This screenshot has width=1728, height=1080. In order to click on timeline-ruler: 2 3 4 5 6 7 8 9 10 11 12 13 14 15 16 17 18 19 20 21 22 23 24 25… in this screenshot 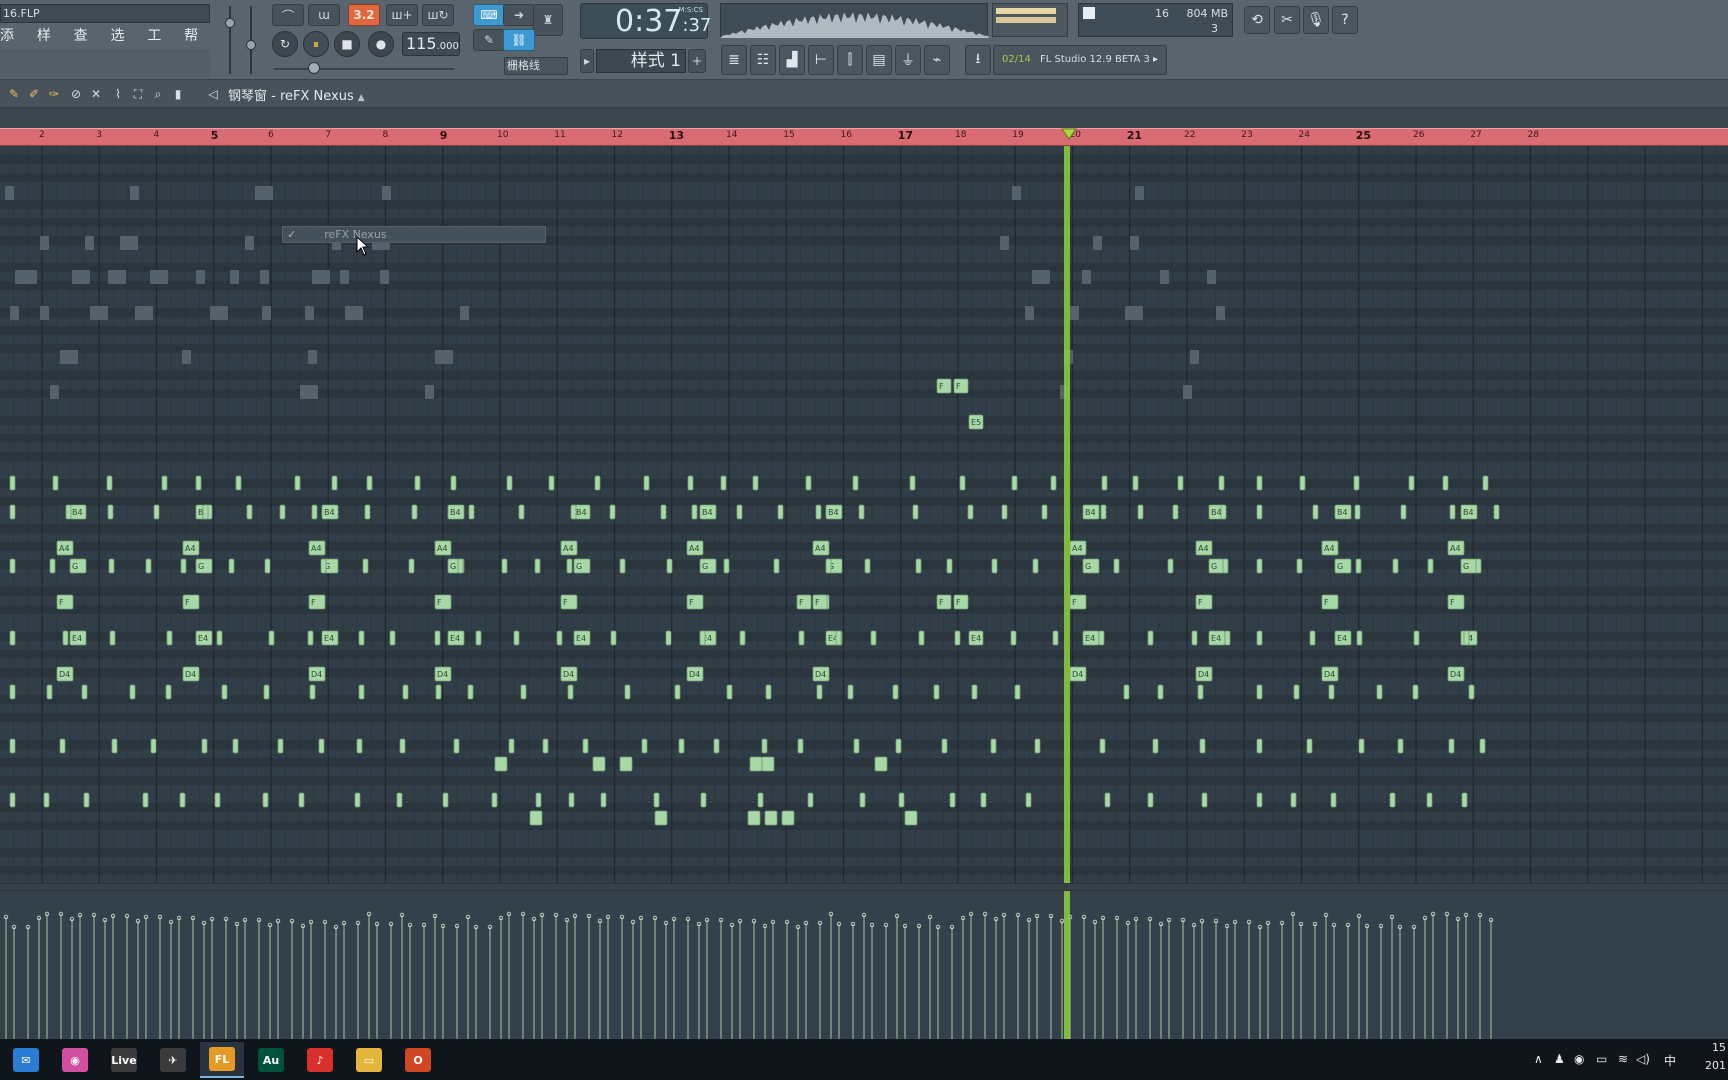, I will do `click(864, 137)`.